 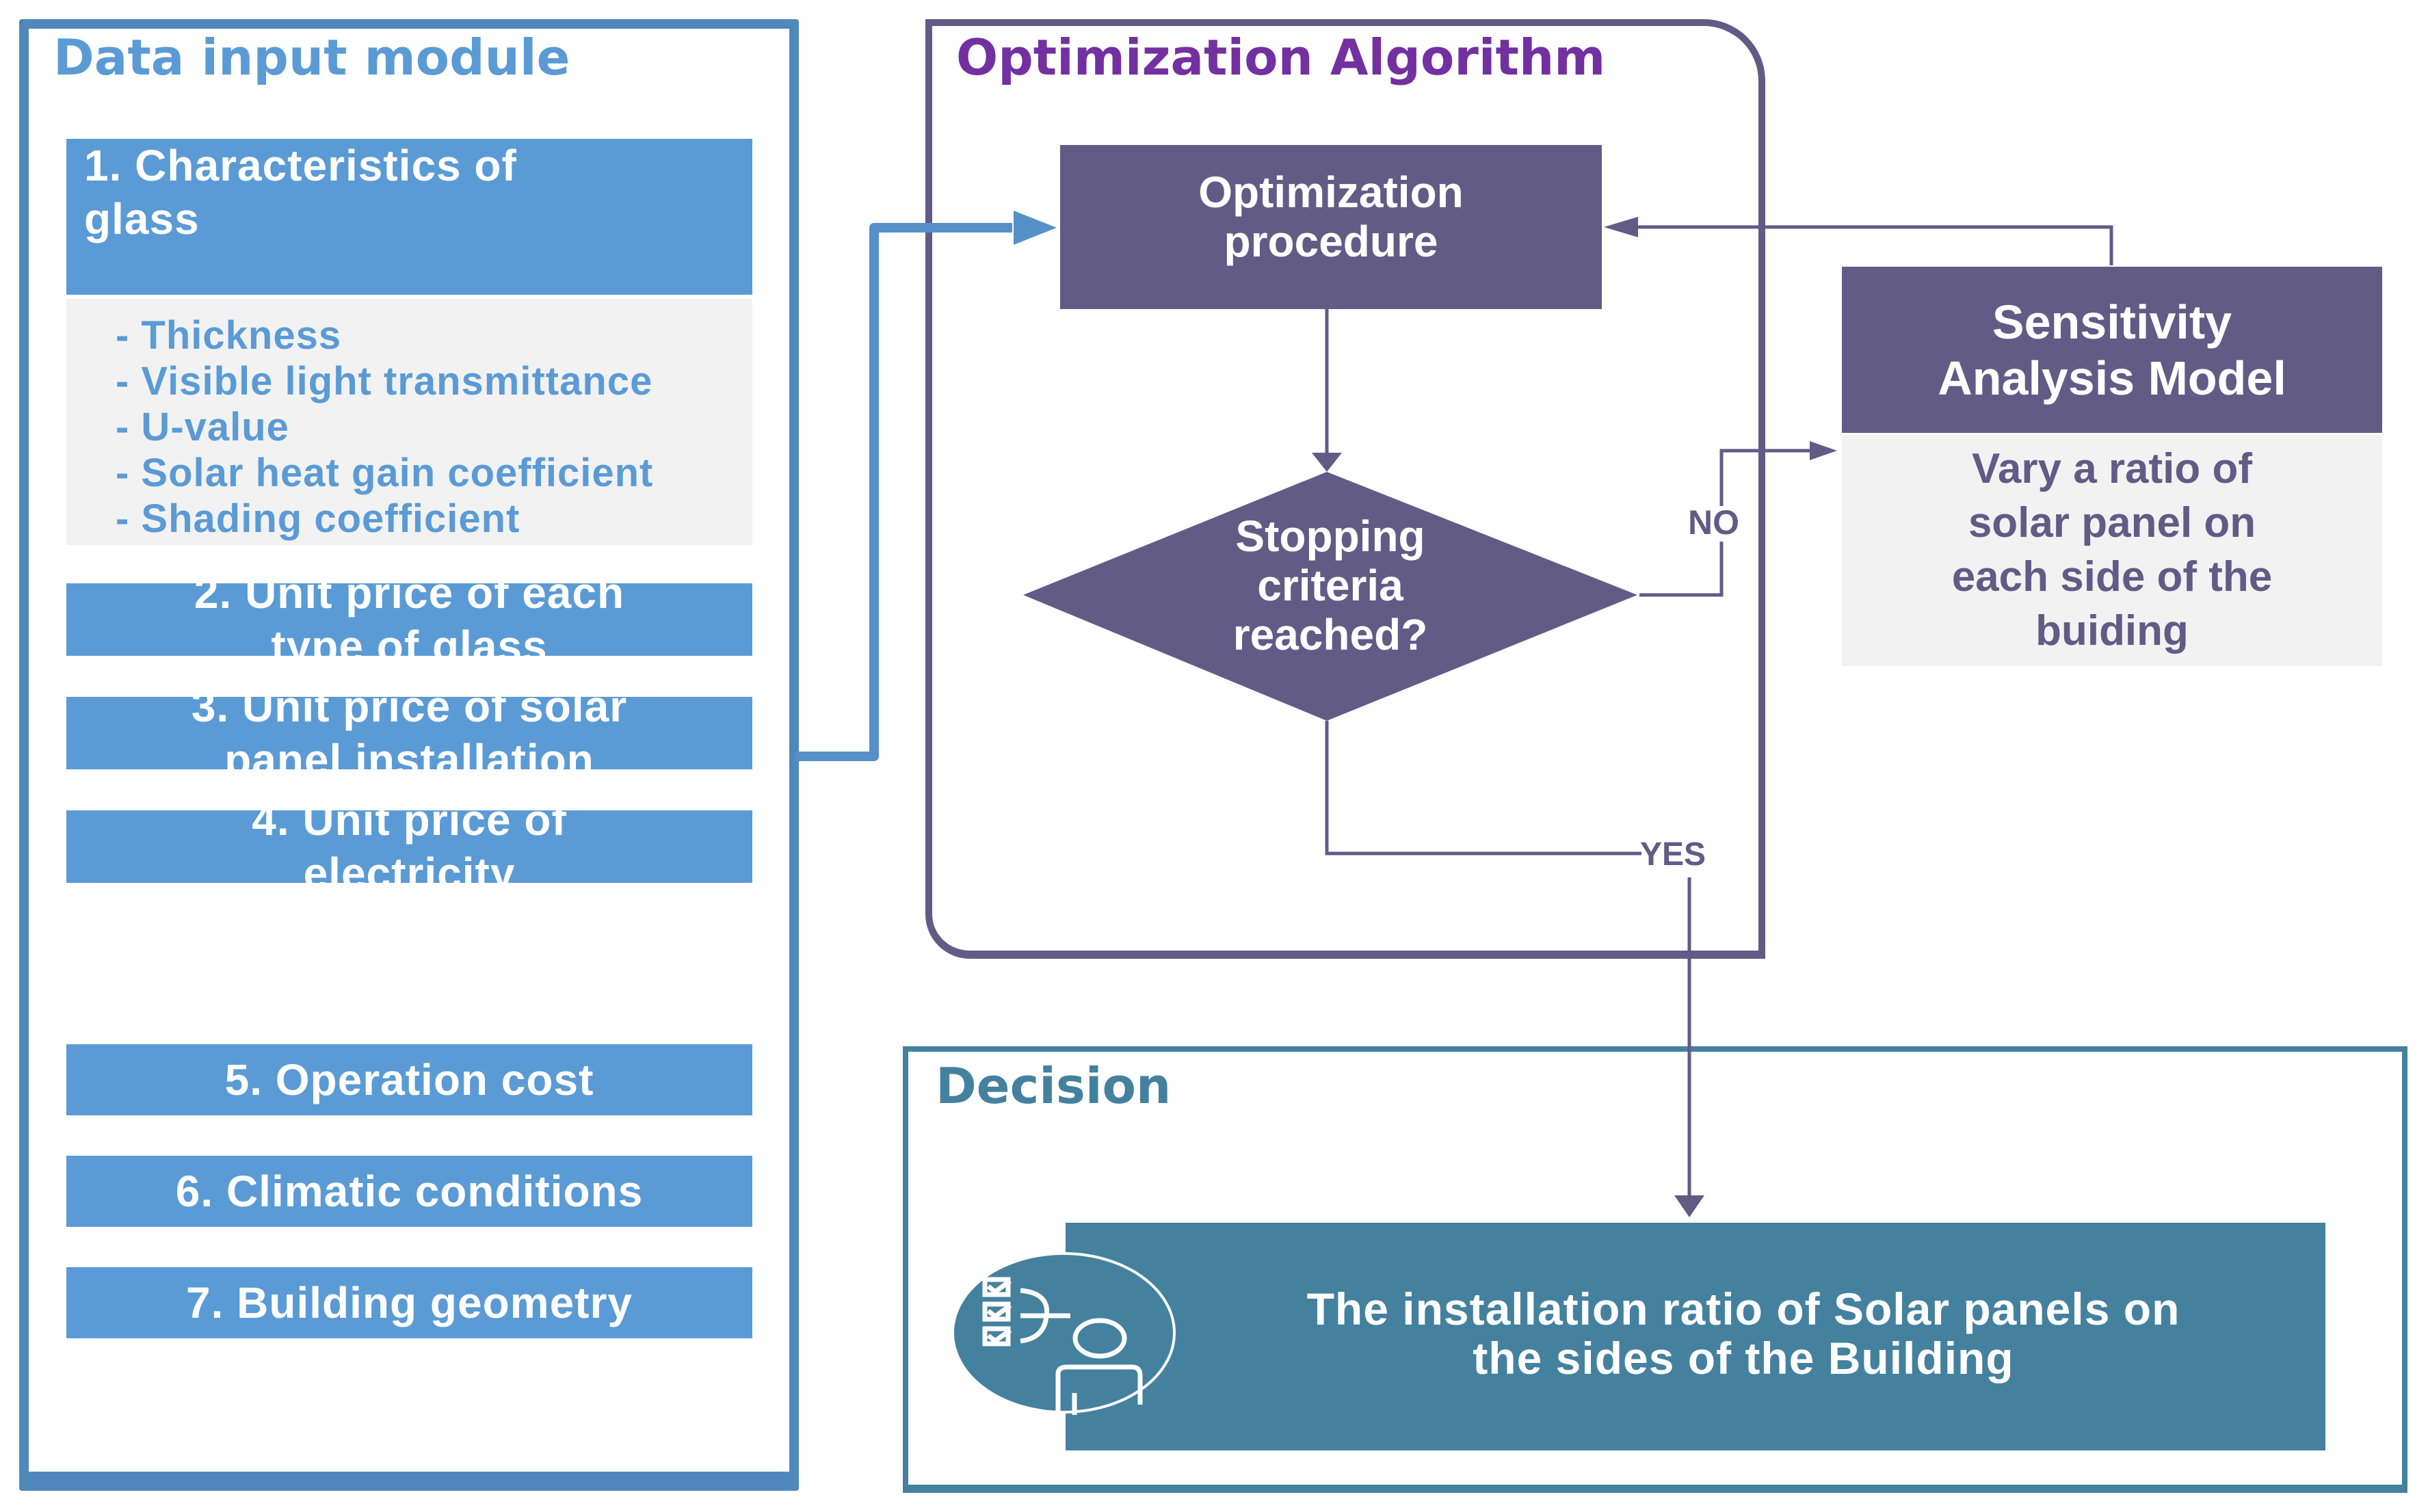 I want to click on decision-line: criteria, so click(x=1330, y=585).